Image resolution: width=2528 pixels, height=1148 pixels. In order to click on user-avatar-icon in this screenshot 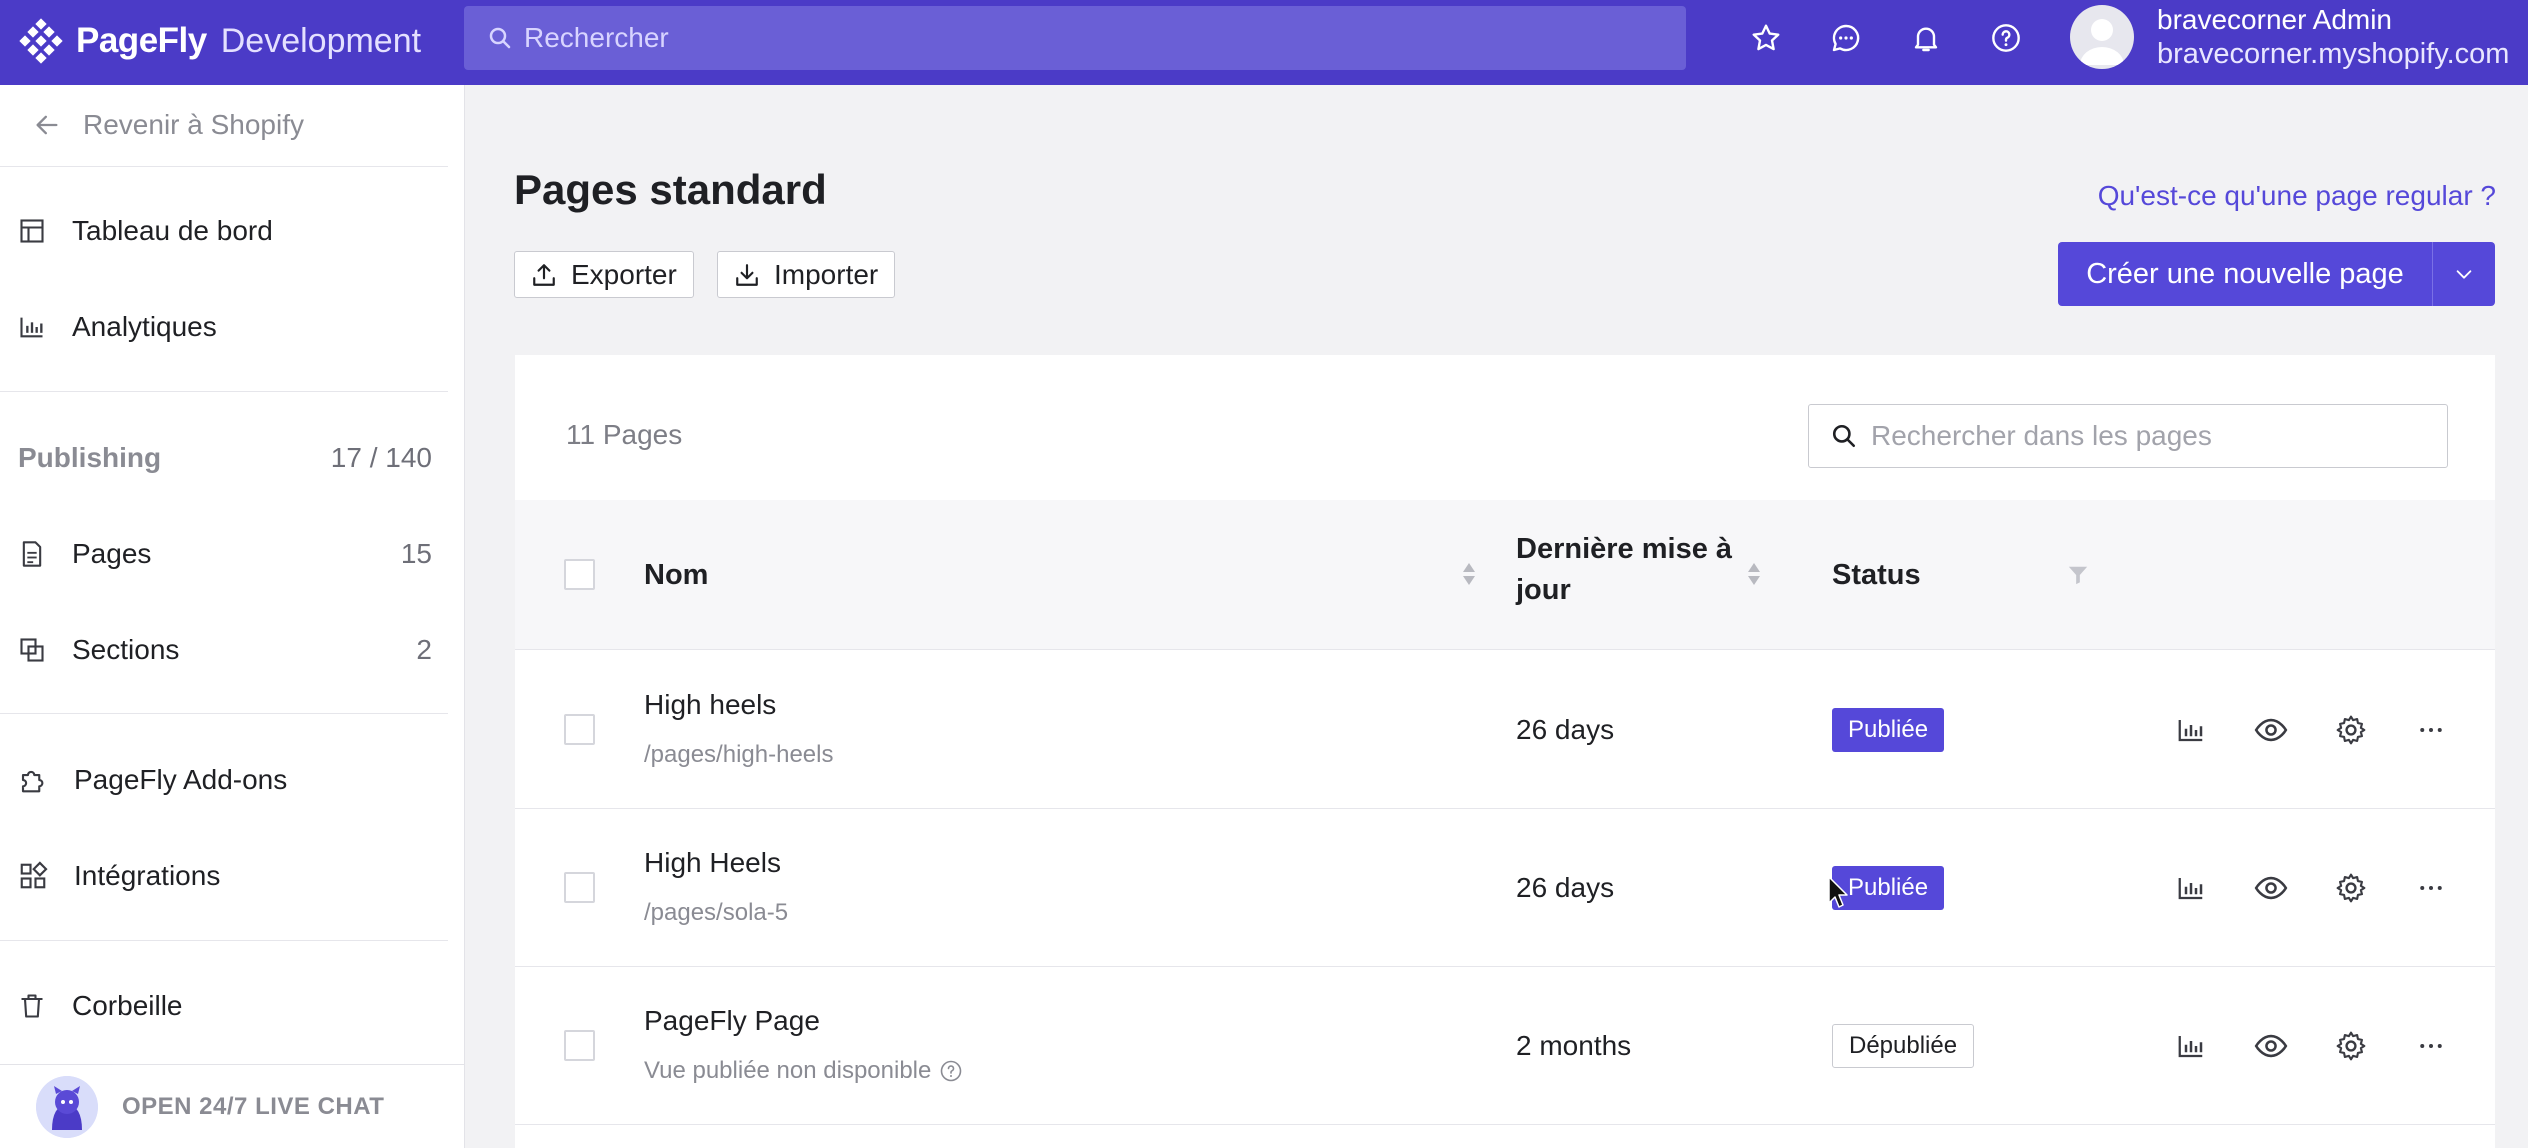, I will do `click(2102, 42)`.